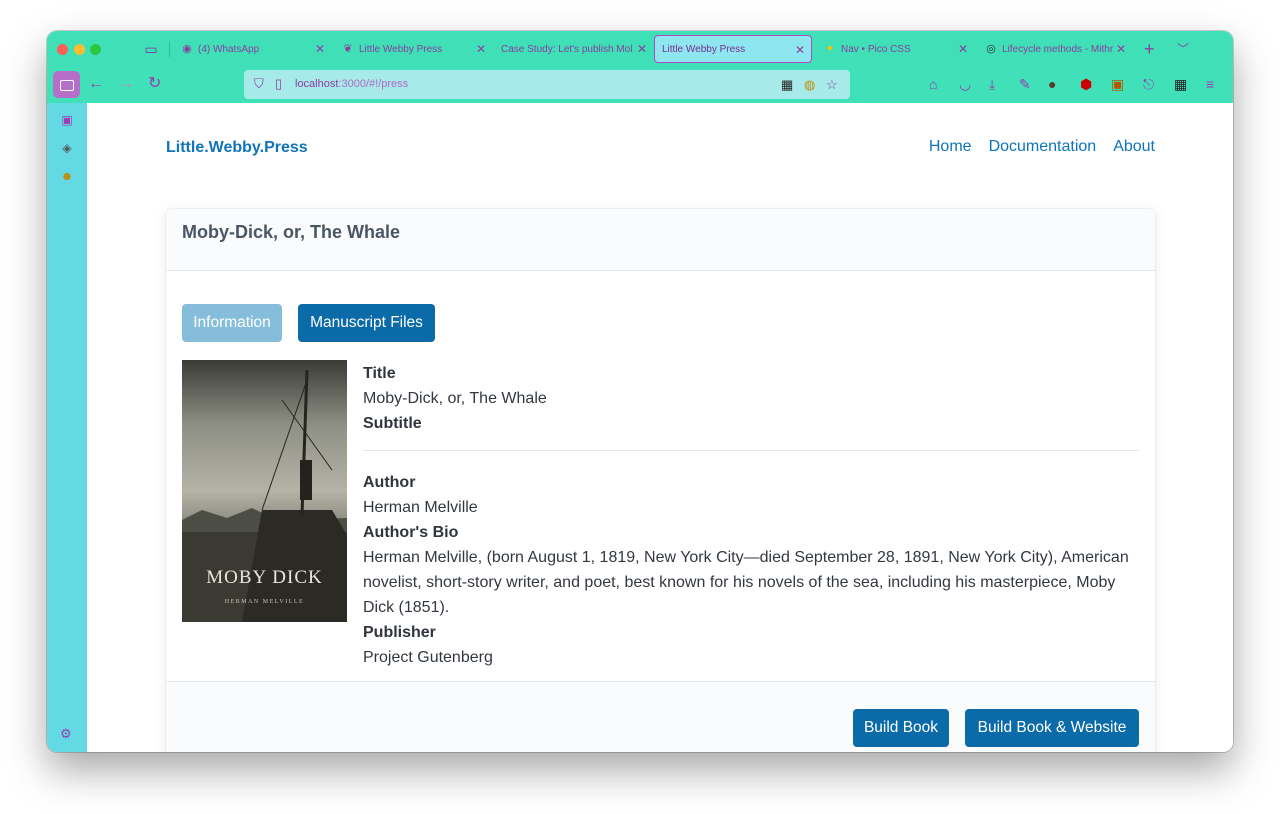 Image resolution: width=1280 pixels, height=814 pixels. What do you see at coordinates (229, 49) in the screenshot?
I see `tab-title: (4) WhatsApp` at bounding box center [229, 49].